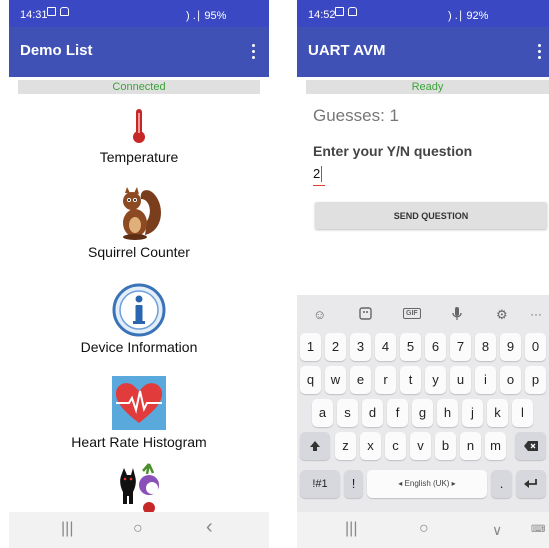  What do you see at coordinates (352, 11) in the screenshot?
I see `lock-icon` at bounding box center [352, 11].